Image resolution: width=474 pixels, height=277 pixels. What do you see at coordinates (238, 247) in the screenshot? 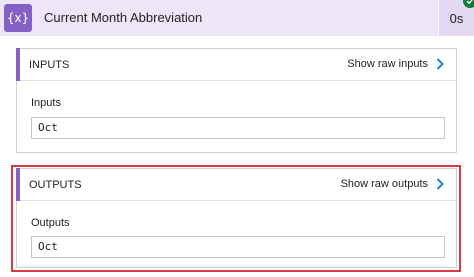
I see `outputs-value-field: Oct` at bounding box center [238, 247].